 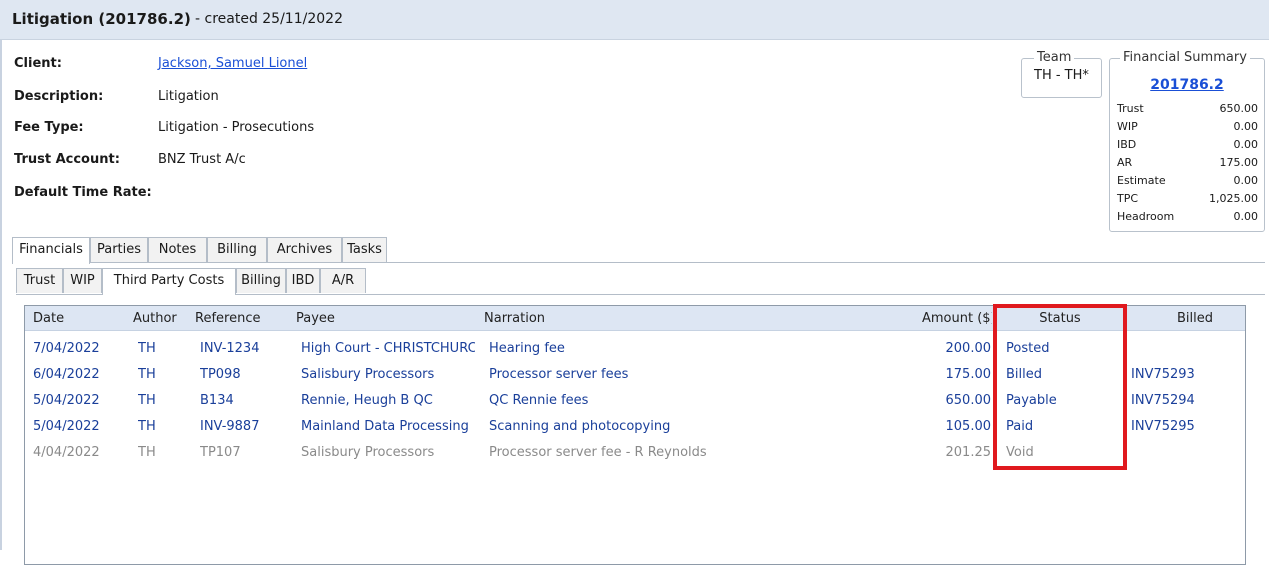 I want to click on cell-reference: INV-9887, so click(x=230, y=426).